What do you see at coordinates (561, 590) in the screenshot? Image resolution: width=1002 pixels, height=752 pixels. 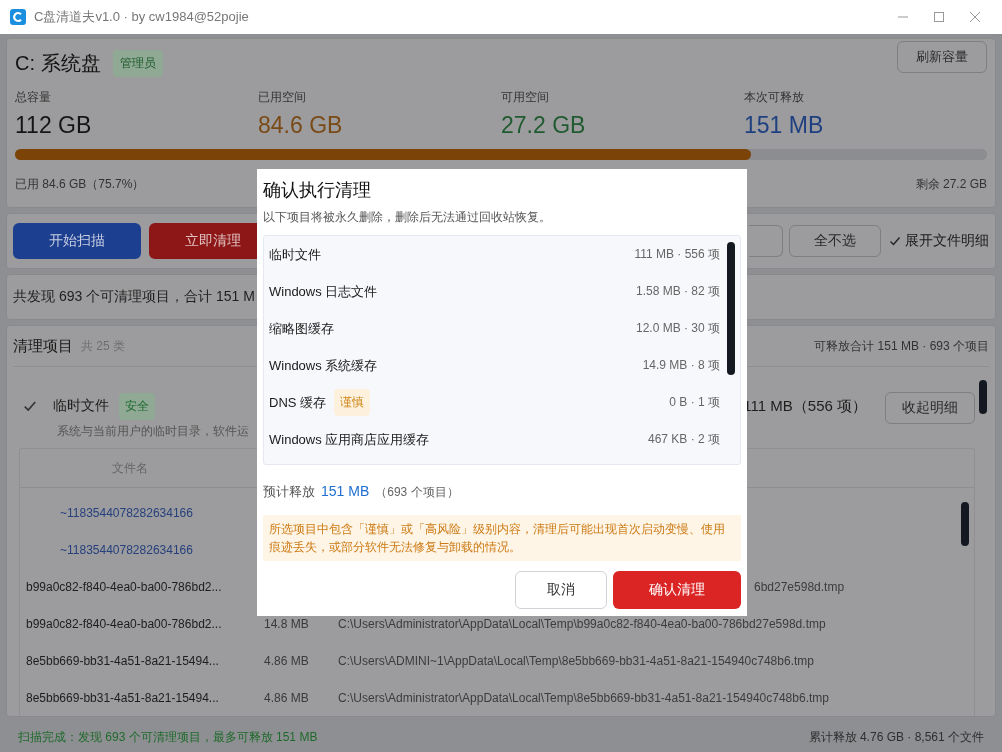 I see `cancel-button: 取消` at bounding box center [561, 590].